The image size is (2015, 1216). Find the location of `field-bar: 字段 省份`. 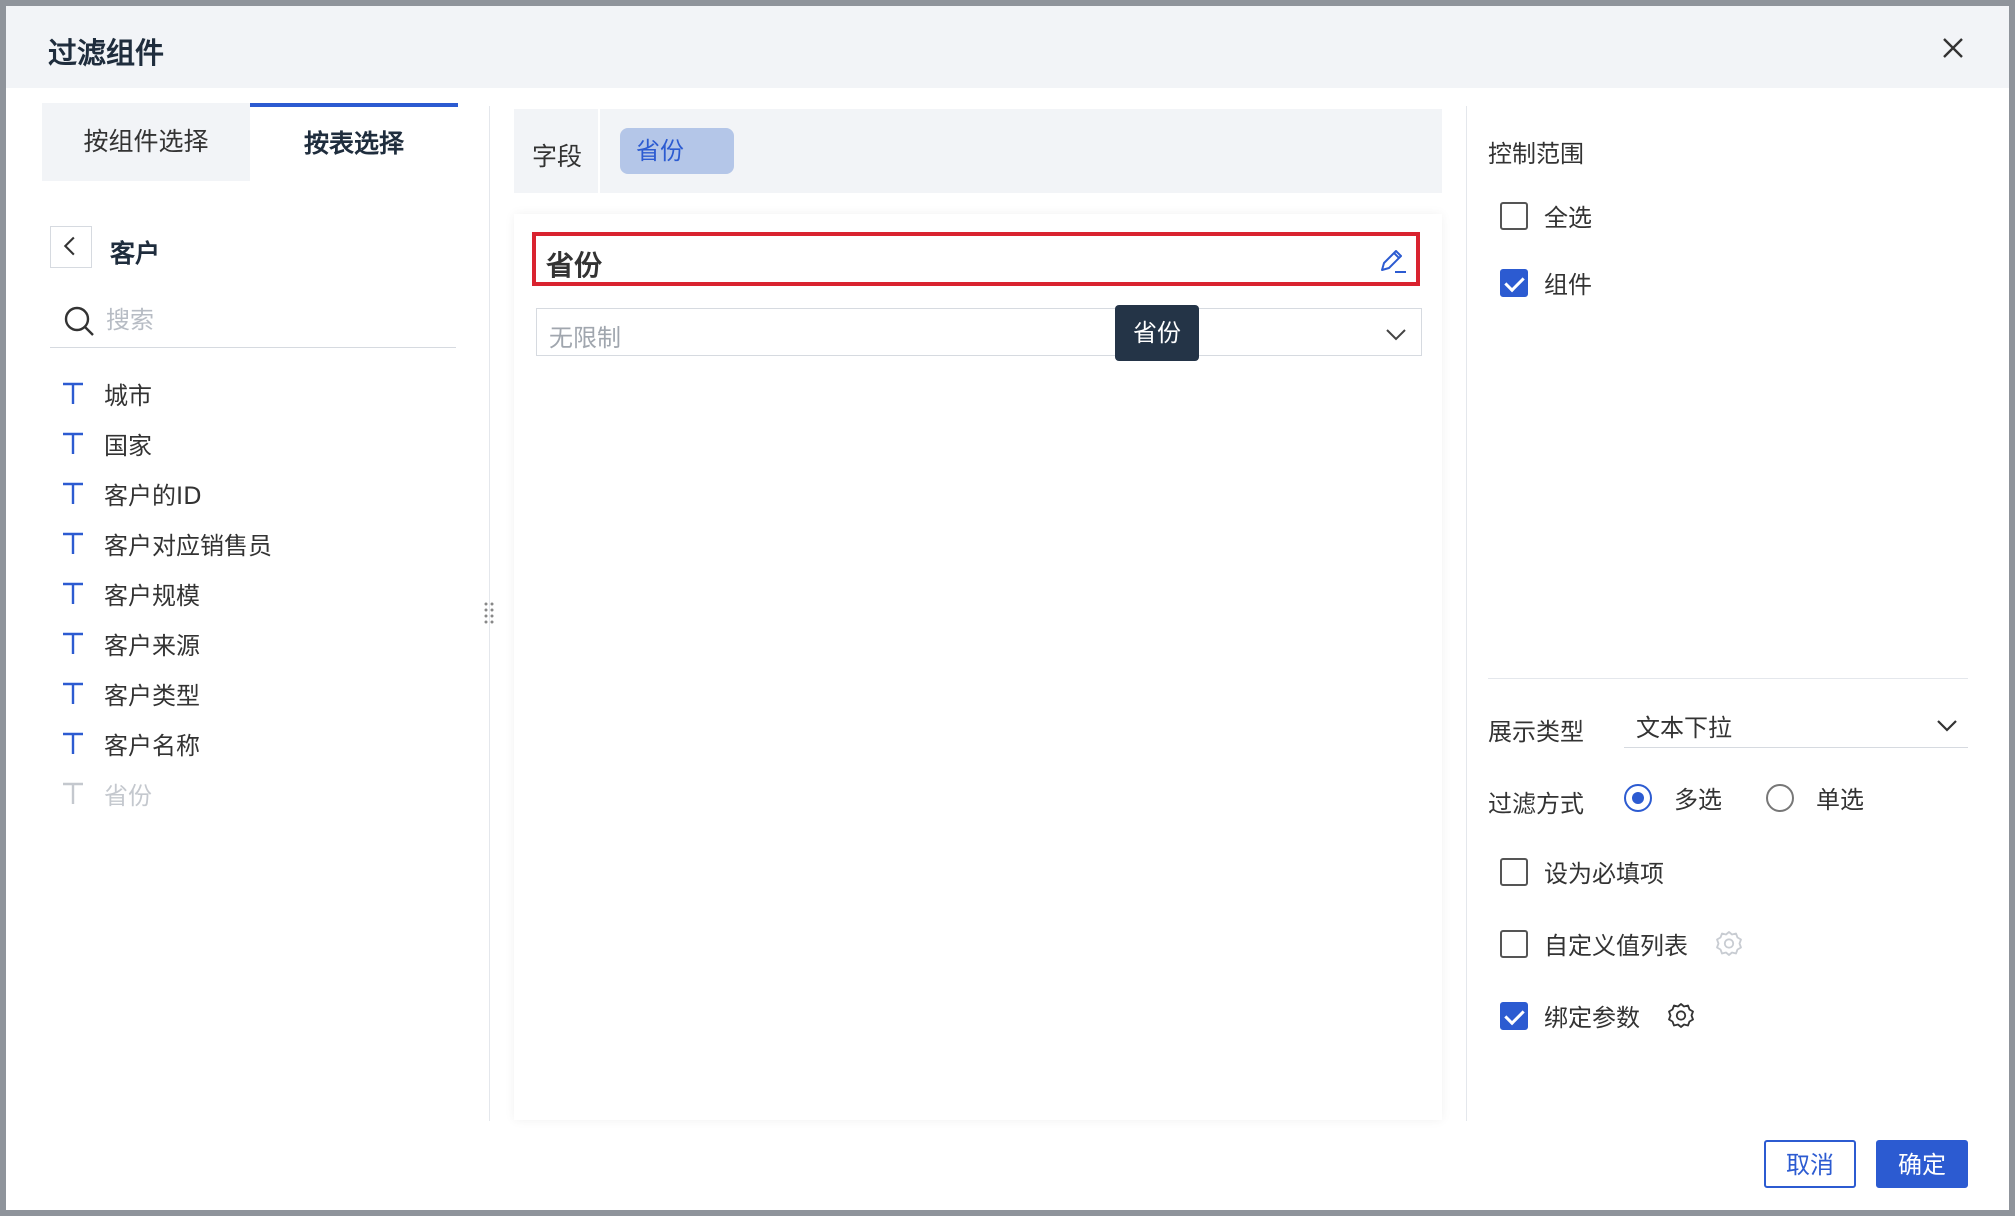

field-bar: 字段 省份 is located at coordinates (978, 151).